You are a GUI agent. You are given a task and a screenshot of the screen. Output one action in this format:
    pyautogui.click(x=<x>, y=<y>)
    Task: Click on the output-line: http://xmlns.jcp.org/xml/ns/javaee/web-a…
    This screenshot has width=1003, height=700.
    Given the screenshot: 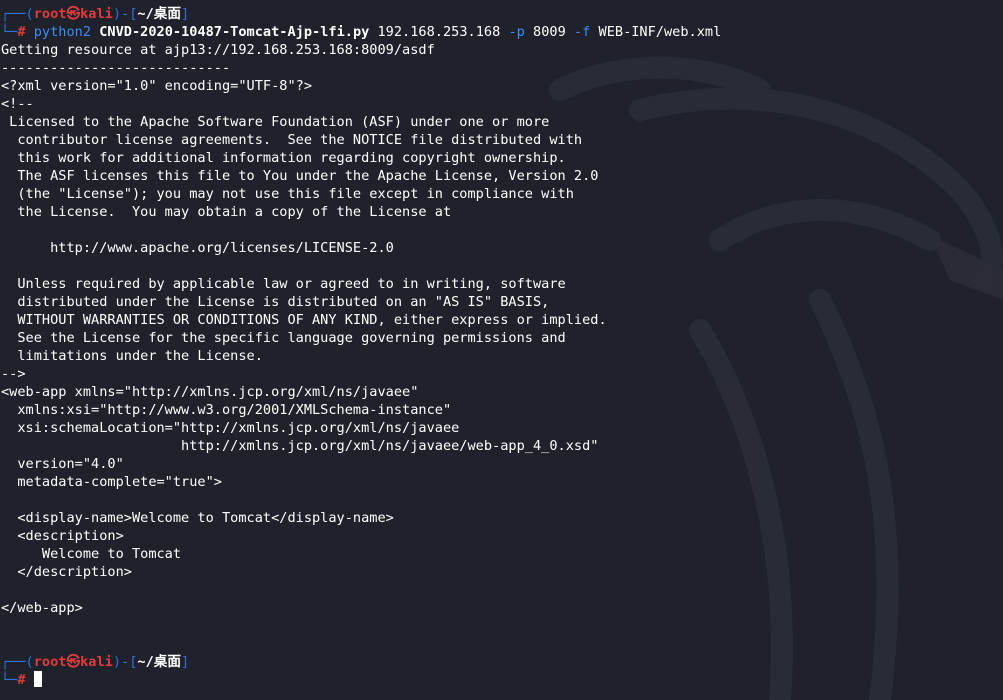 What is the action you would take?
    pyautogui.click(x=300, y=446)
    